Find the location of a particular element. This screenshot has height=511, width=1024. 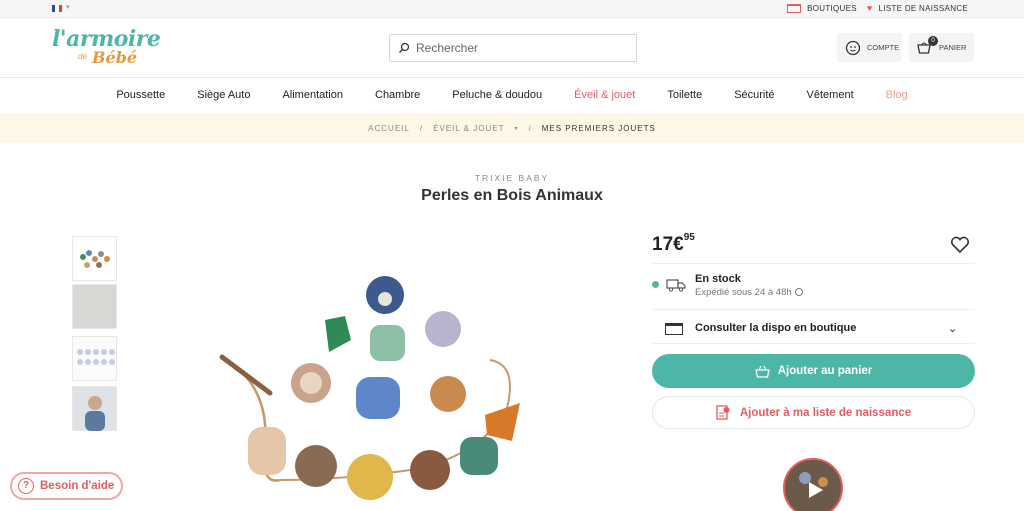

shipping-info: Expédié sous 24 à 48h is located at coordinates (749, 292).